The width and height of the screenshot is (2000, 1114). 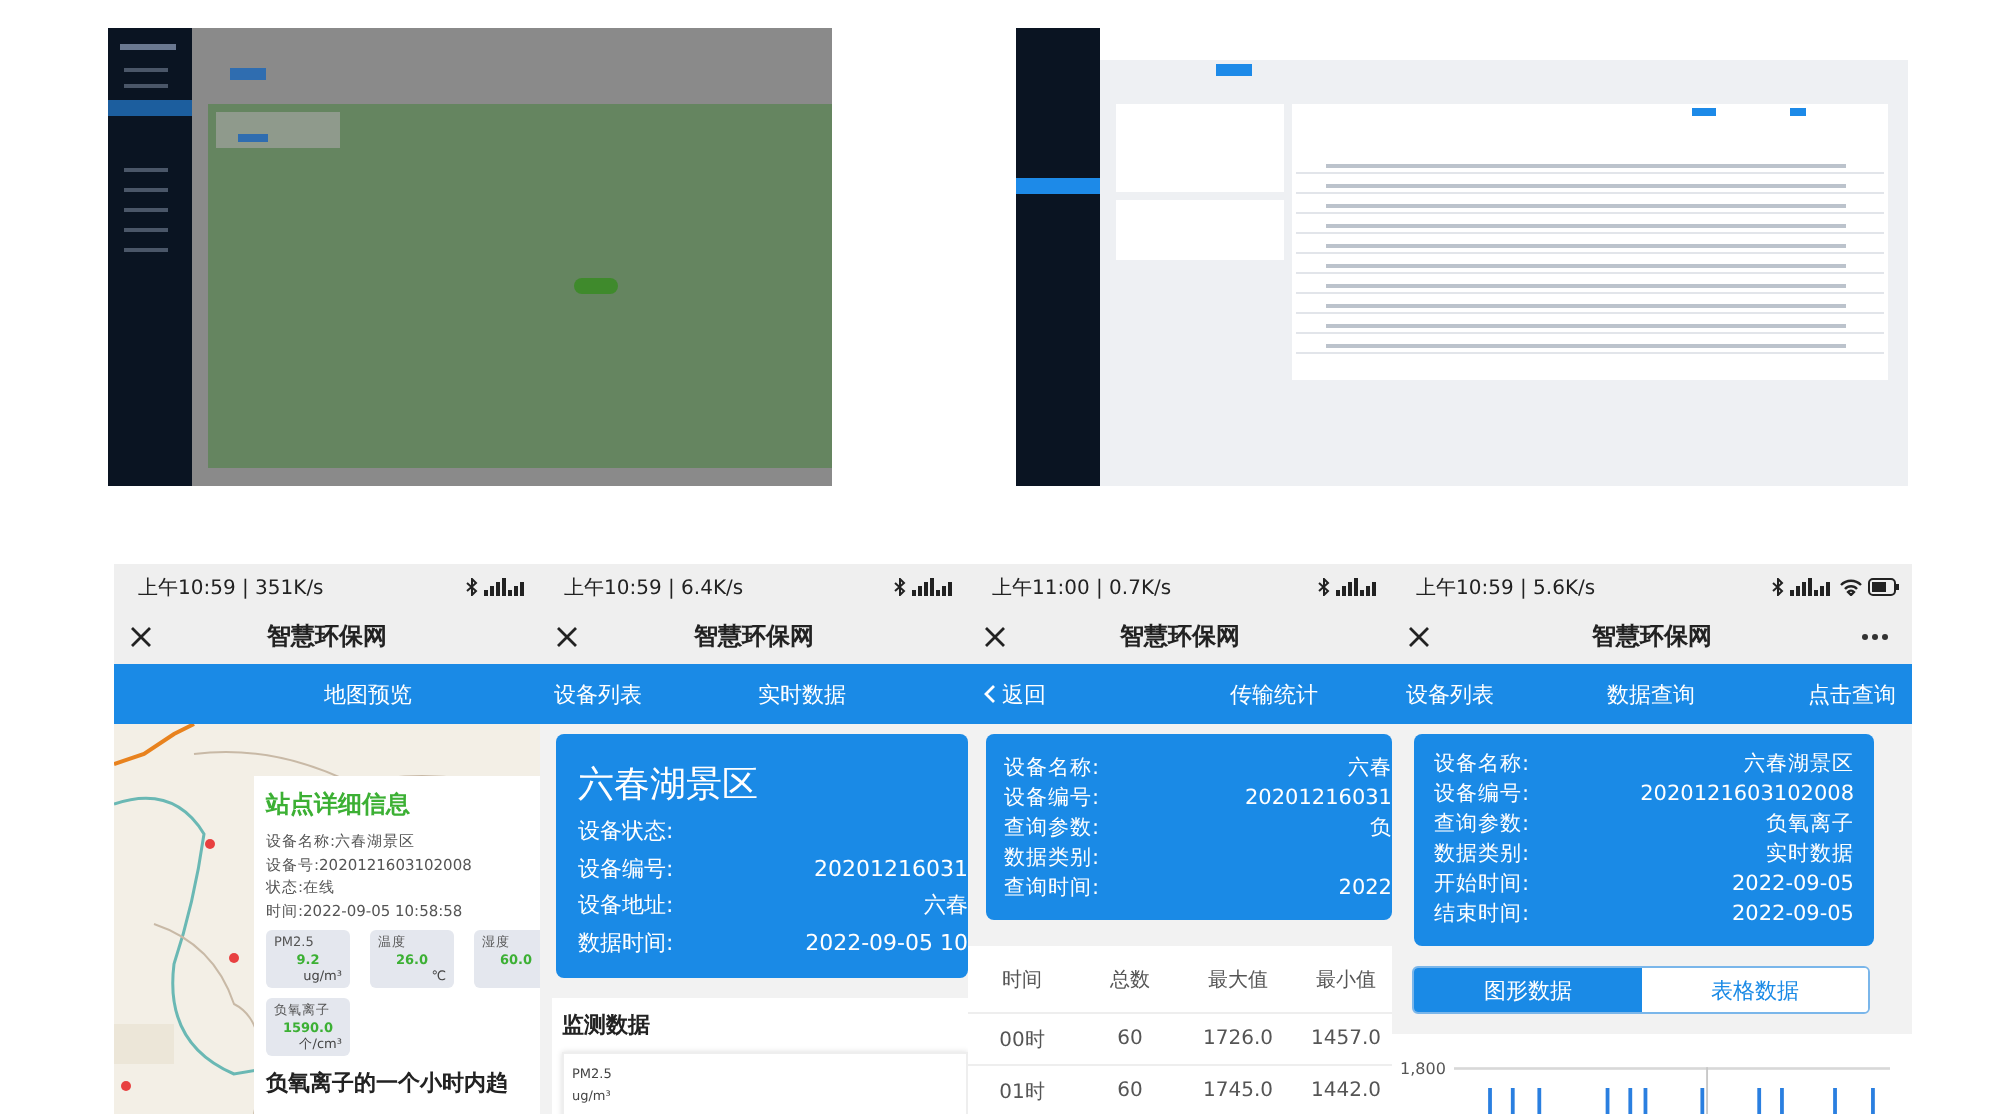 What do you see at coordinates (1022, 980) in the screenshot?
I see `column-header: 时间` at bounding box center [1022, 980].